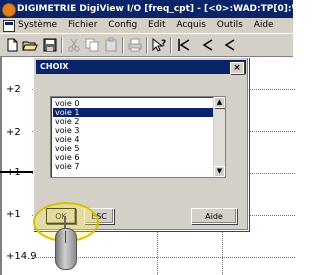  I want to click on back-icon, so click(230, 45).